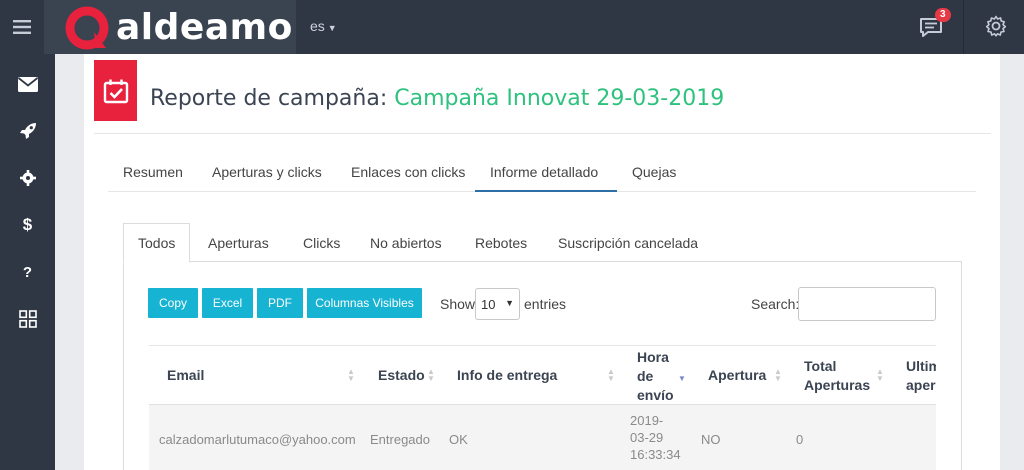 The width and height of the screenshot is (1024, 470). Describe the element at coordinates (458, 439) in the screenshot. I see `cell-info-entrega: OK` at that location.